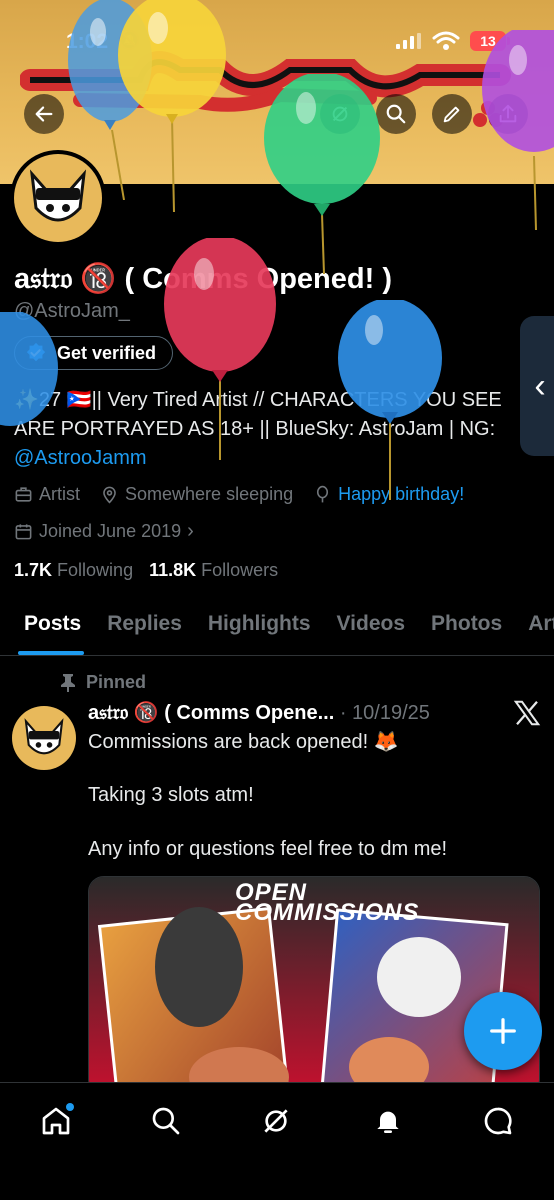  I want to click on profile-display-name: a𝔰𝔱𝔯𝔬 🔞 ( Comms Opened! ), so click(203, 279).